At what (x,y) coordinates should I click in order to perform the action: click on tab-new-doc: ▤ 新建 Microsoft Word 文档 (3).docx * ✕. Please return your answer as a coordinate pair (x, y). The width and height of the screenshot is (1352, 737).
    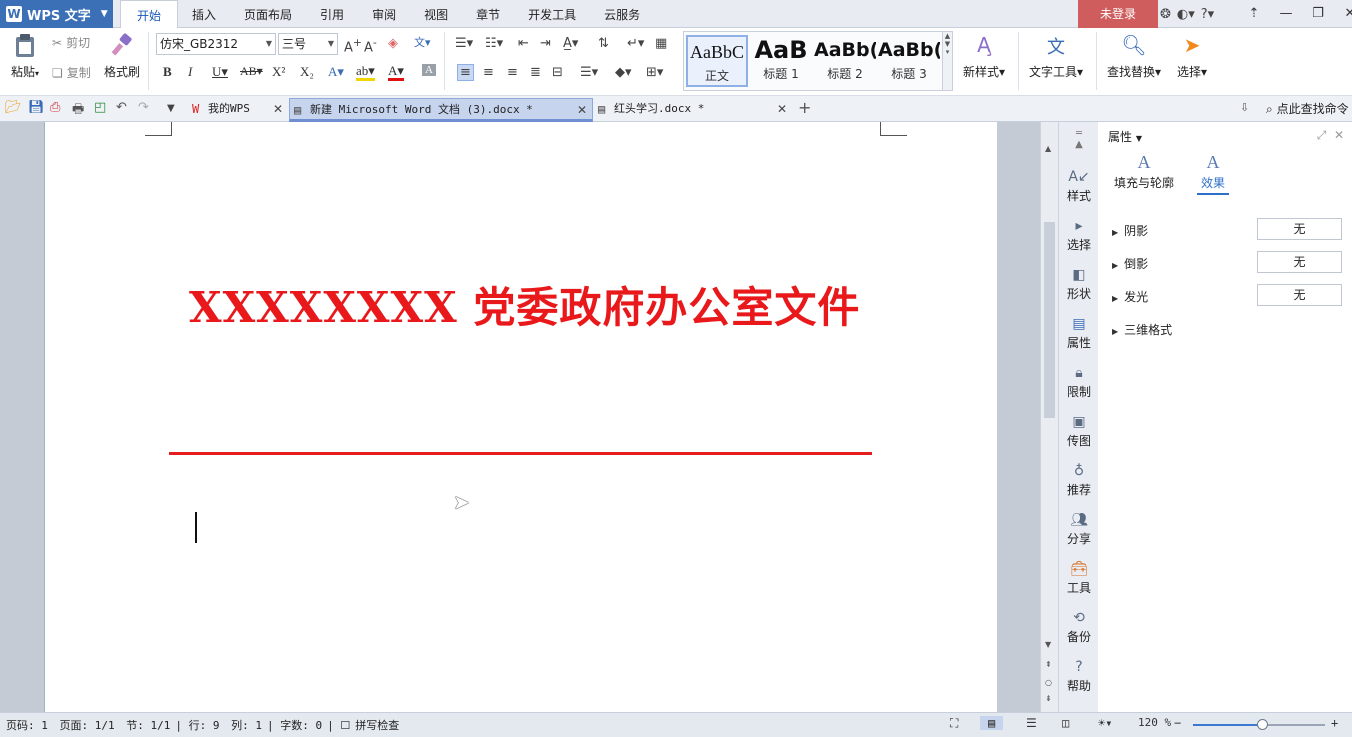
    Looking at the image, I should click on (441, 110).